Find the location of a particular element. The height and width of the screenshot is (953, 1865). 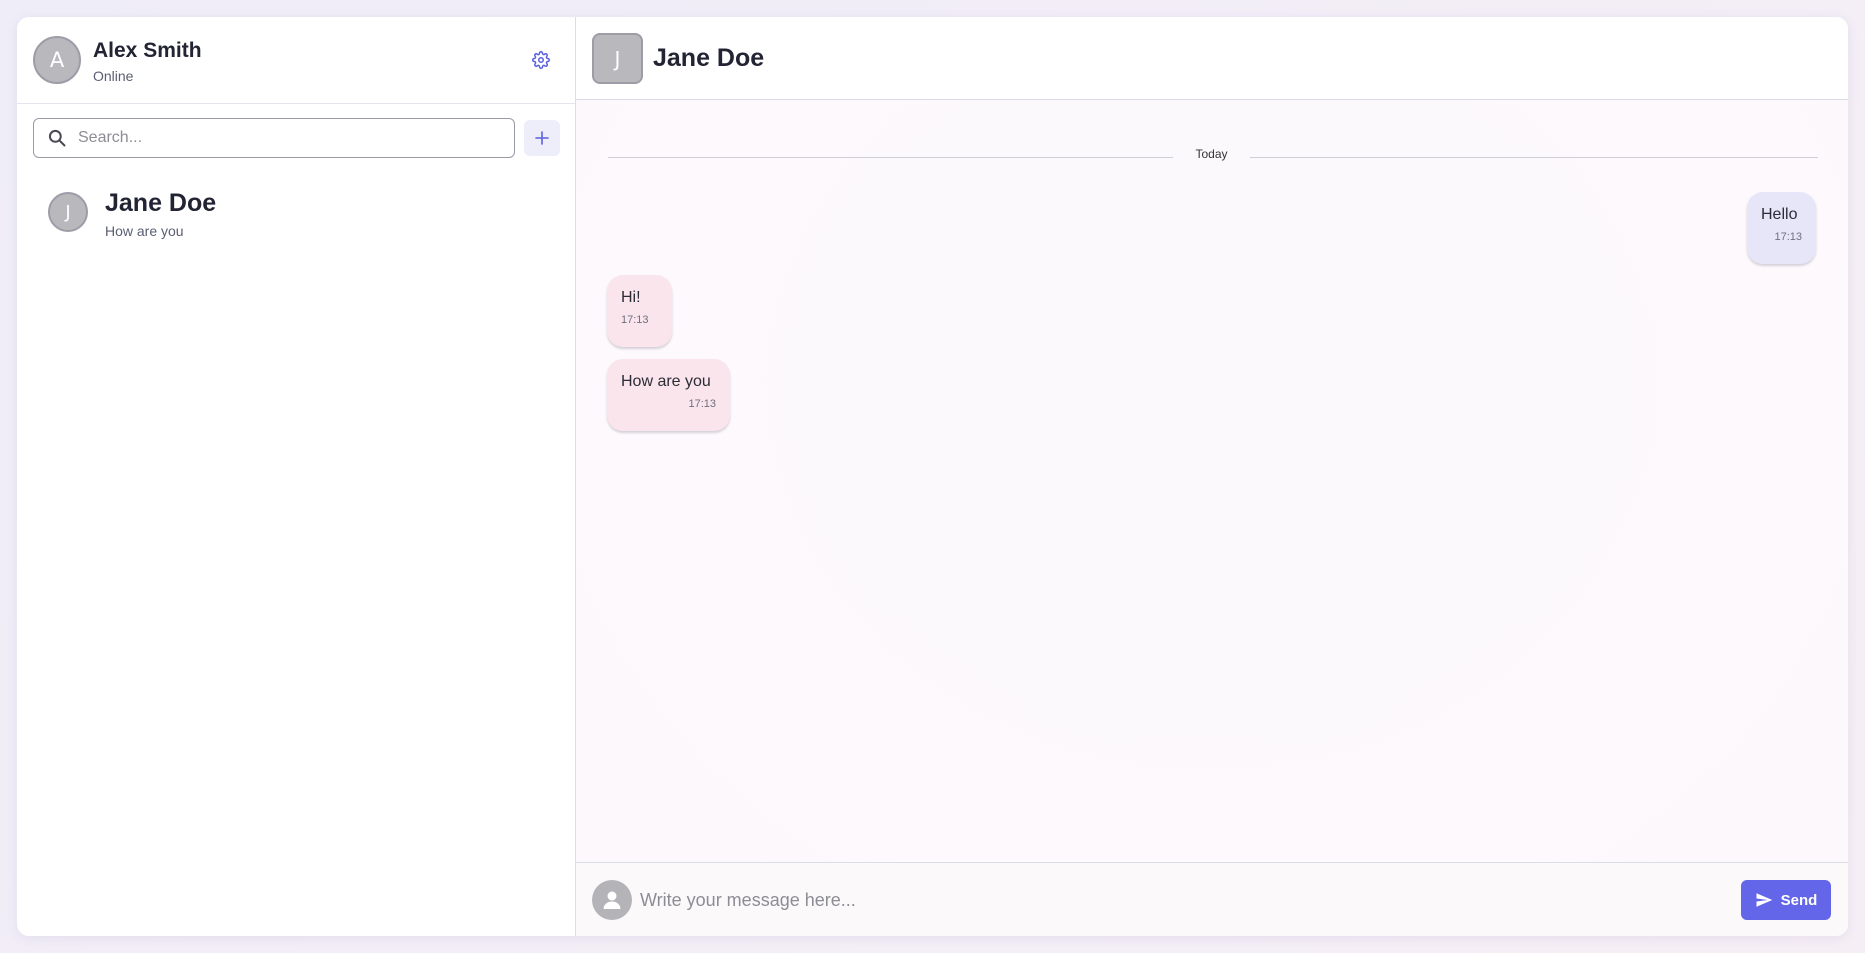

composer-avatar is located at coordinates (612, 900).